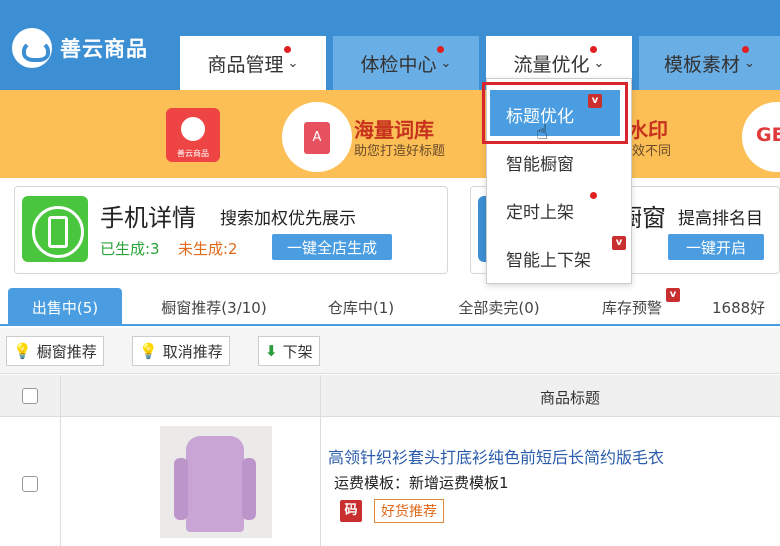 Image resolution: width=780 pixels, height=546 pixels. I want to click on nav-tab-label: 商品管理, so click(245, 64).